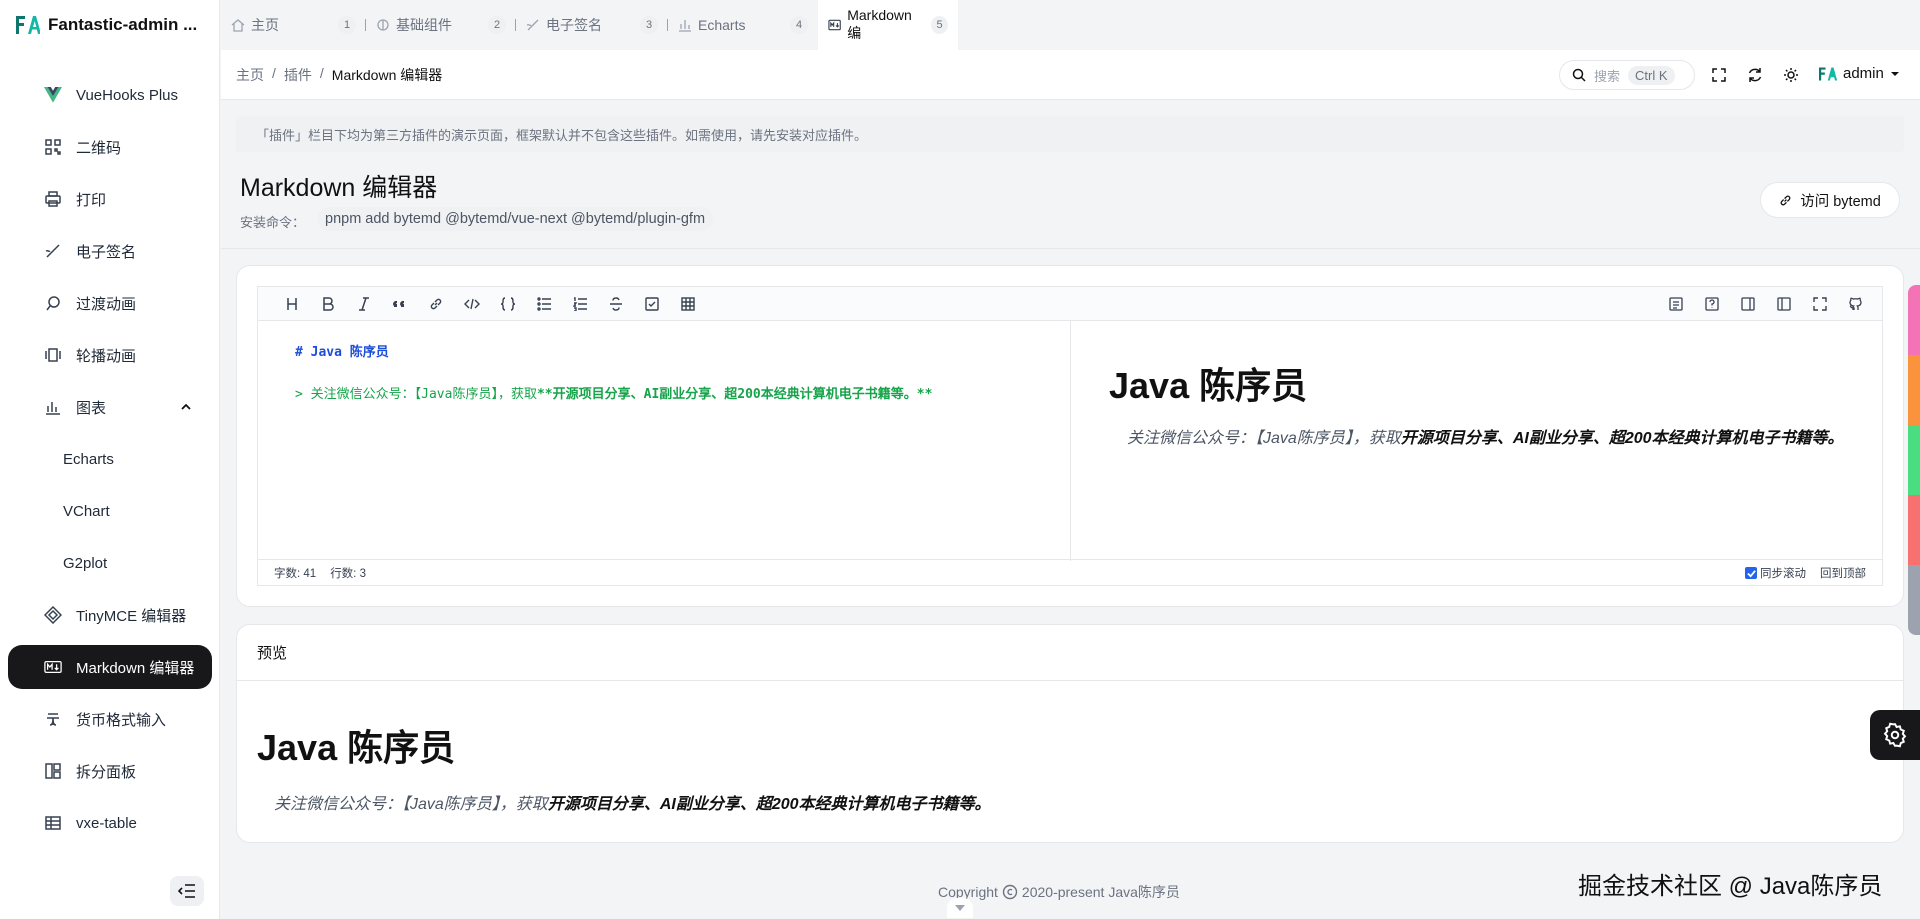  I want to click on tab-label: 电子签名, so click(574, 25).